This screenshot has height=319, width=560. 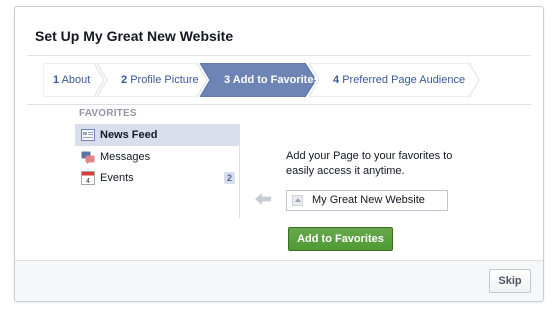 I want to click on events-icon-day: 4, so click(x=88, y=181).